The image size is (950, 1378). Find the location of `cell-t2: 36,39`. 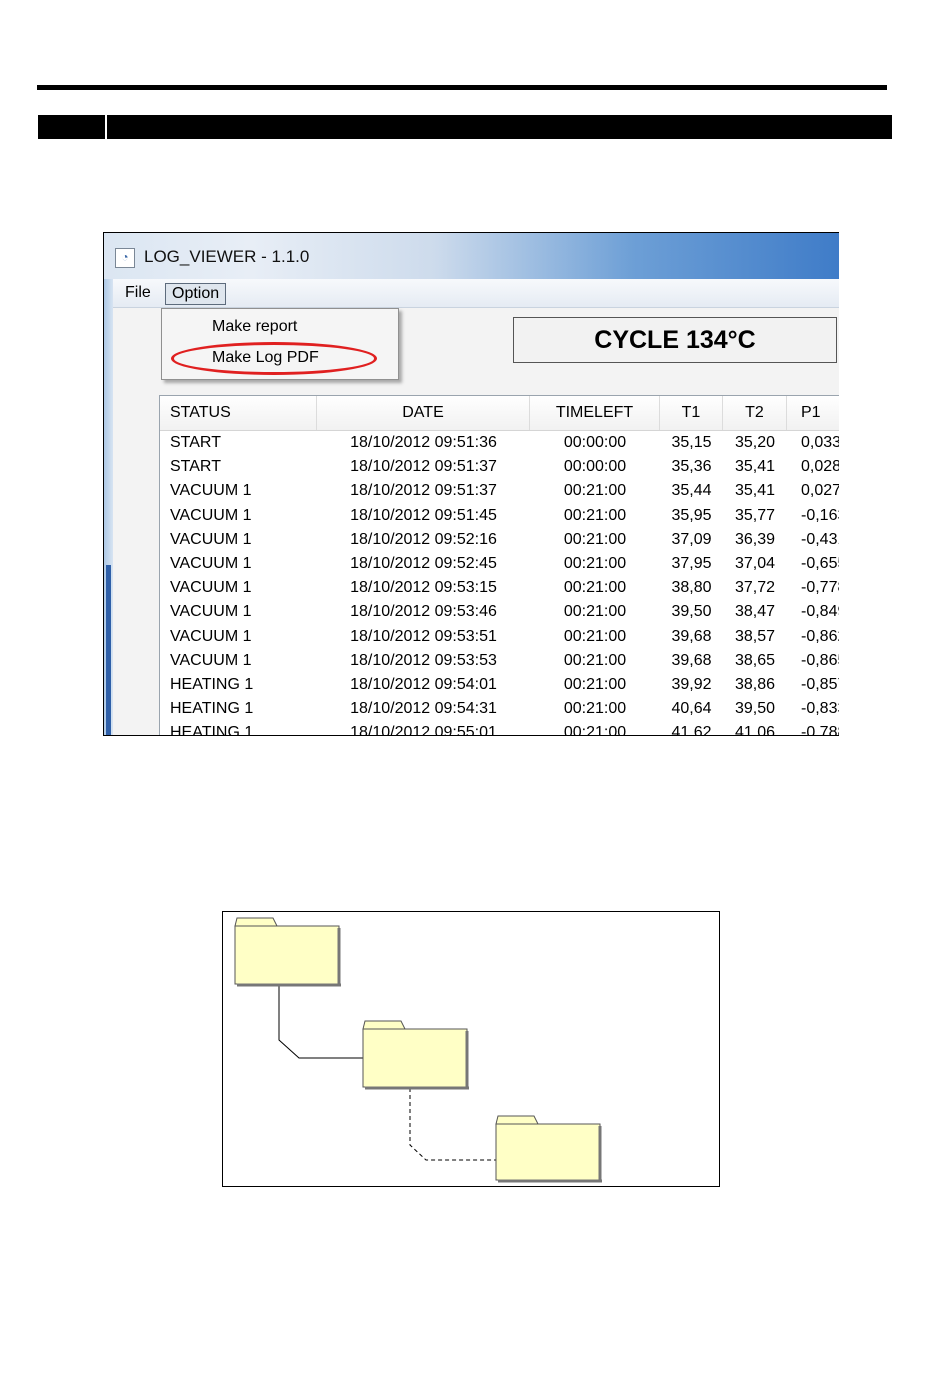

cell-t2: 36,39 is located at coordinates (755, 539).